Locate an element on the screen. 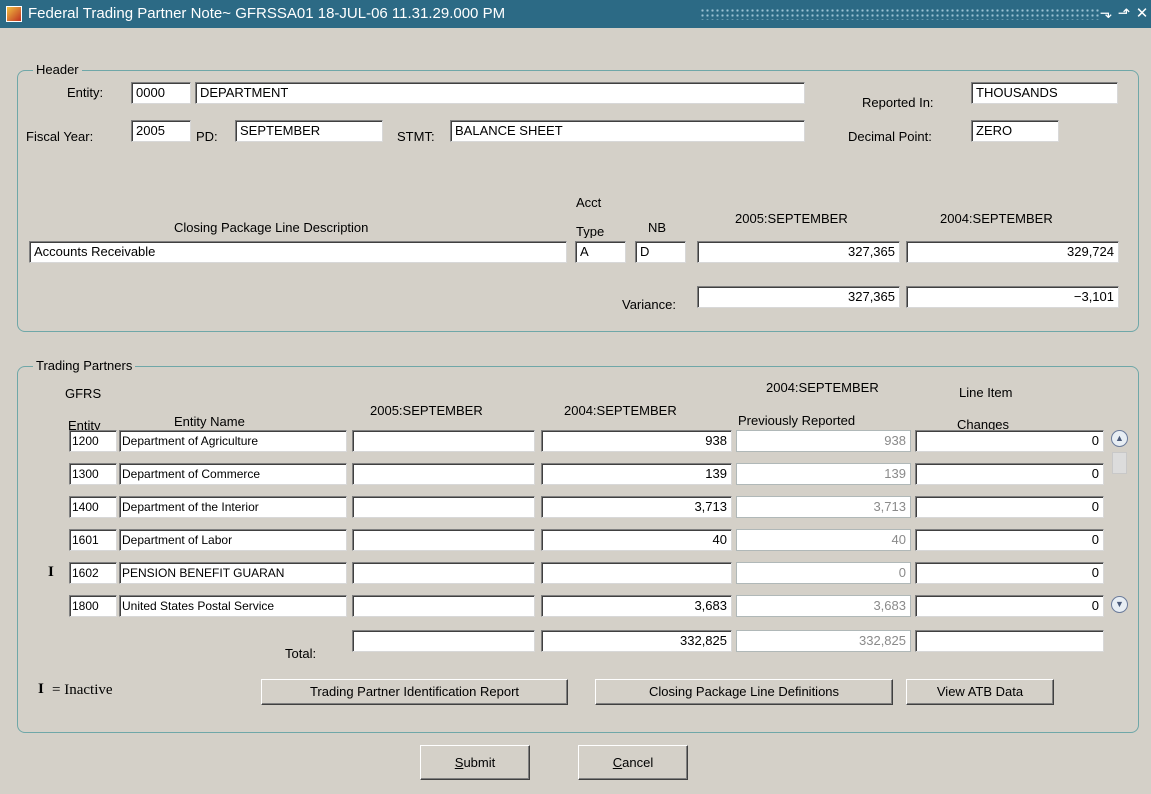 The height and width of the screenshot is (794, 1151). row-prior-value: 40 is located at coordinates (636, 540).